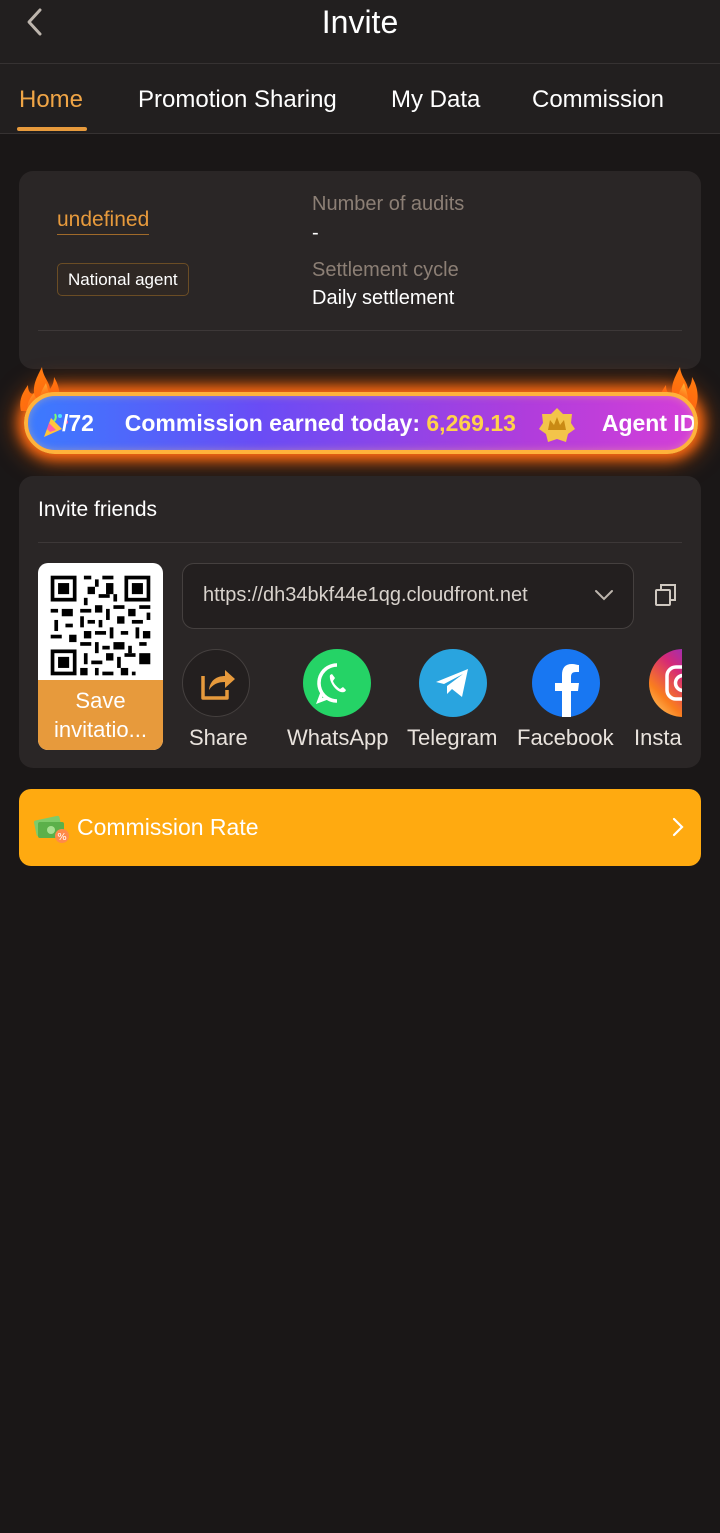 The width and height of the screenshot is (720, 1533). I want to click on instagram-icon, so click(665, 683).